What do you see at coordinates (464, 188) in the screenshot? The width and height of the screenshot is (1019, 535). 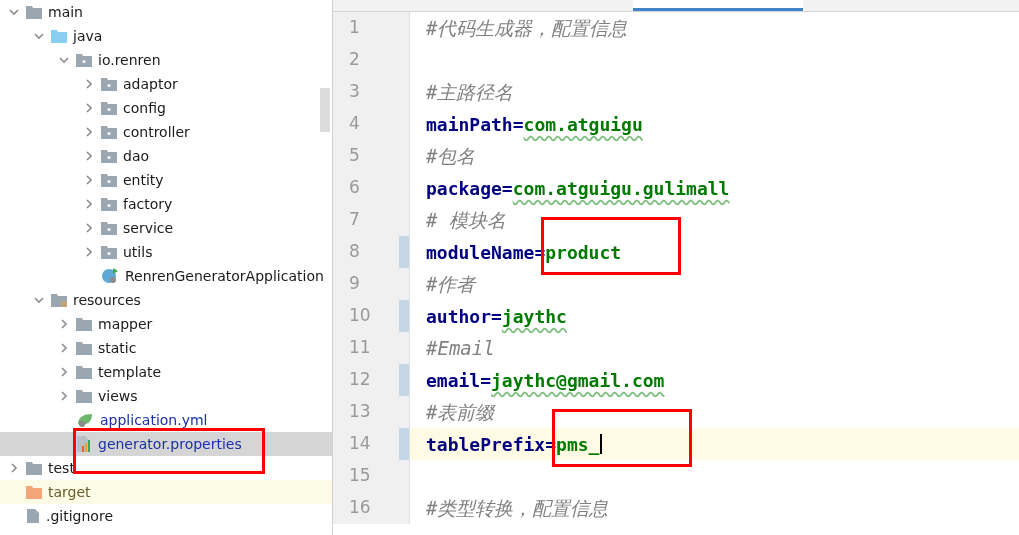 I see `property-key: package` at bounding box center [464, 188].